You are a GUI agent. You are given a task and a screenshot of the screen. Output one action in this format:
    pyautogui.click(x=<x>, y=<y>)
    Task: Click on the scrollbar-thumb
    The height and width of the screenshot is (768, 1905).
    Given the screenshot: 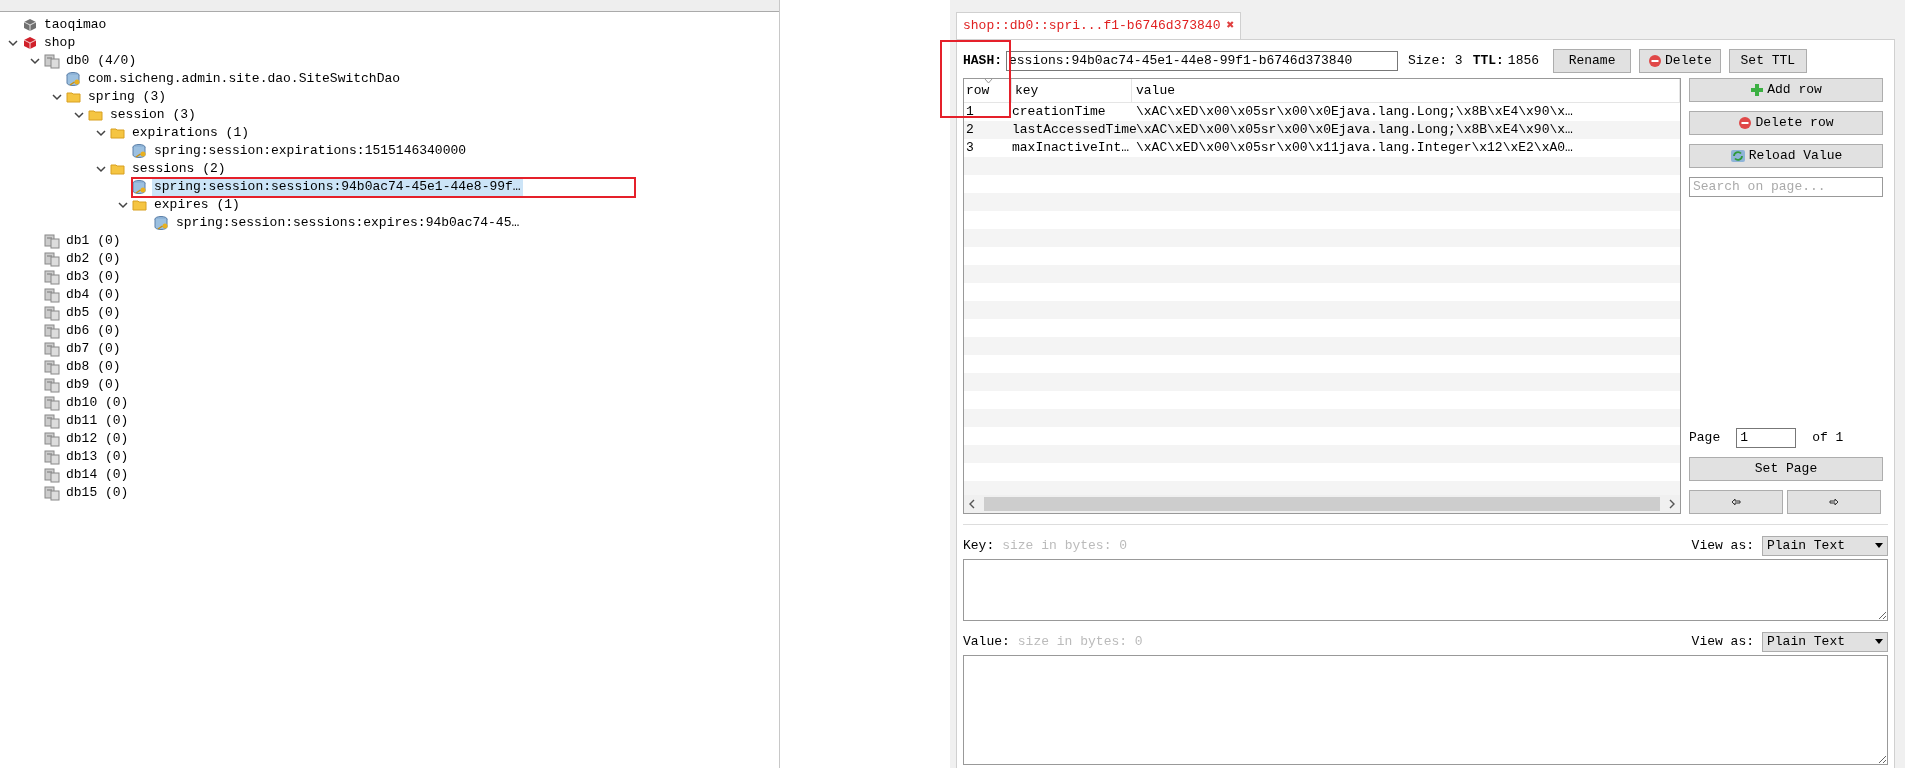 What is the action you would take?
    pyautogui.click(x=1322, y=503)
    